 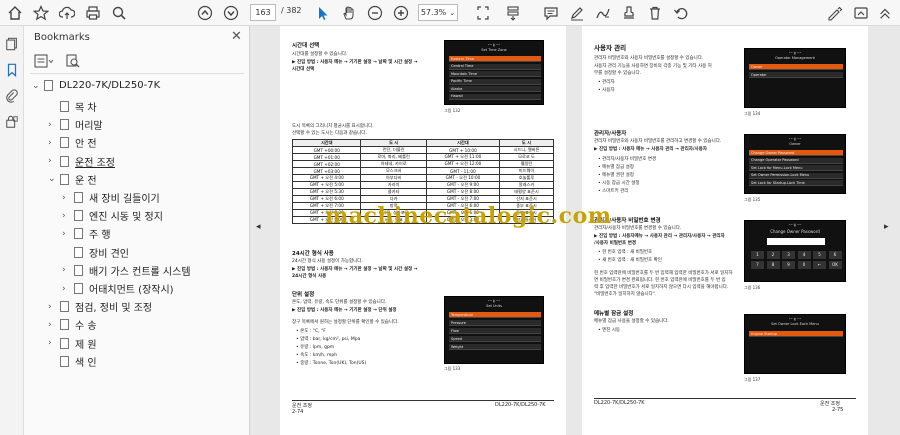 I want to click on scroll-mode-icon, so click(x=513, y=13).